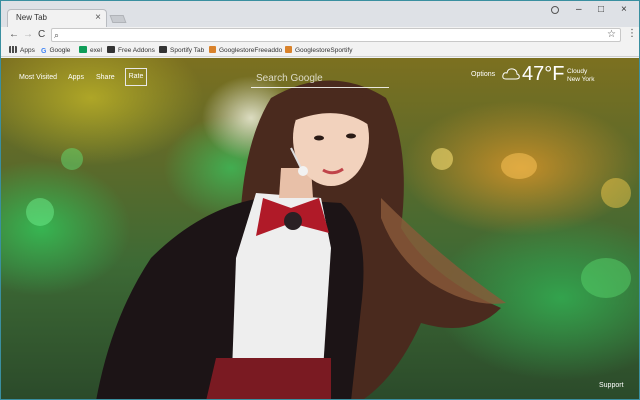 Image resolution: width=640 pixels, height=400 pixels. I want to click on apps-grid-icon, so click(13, 49).